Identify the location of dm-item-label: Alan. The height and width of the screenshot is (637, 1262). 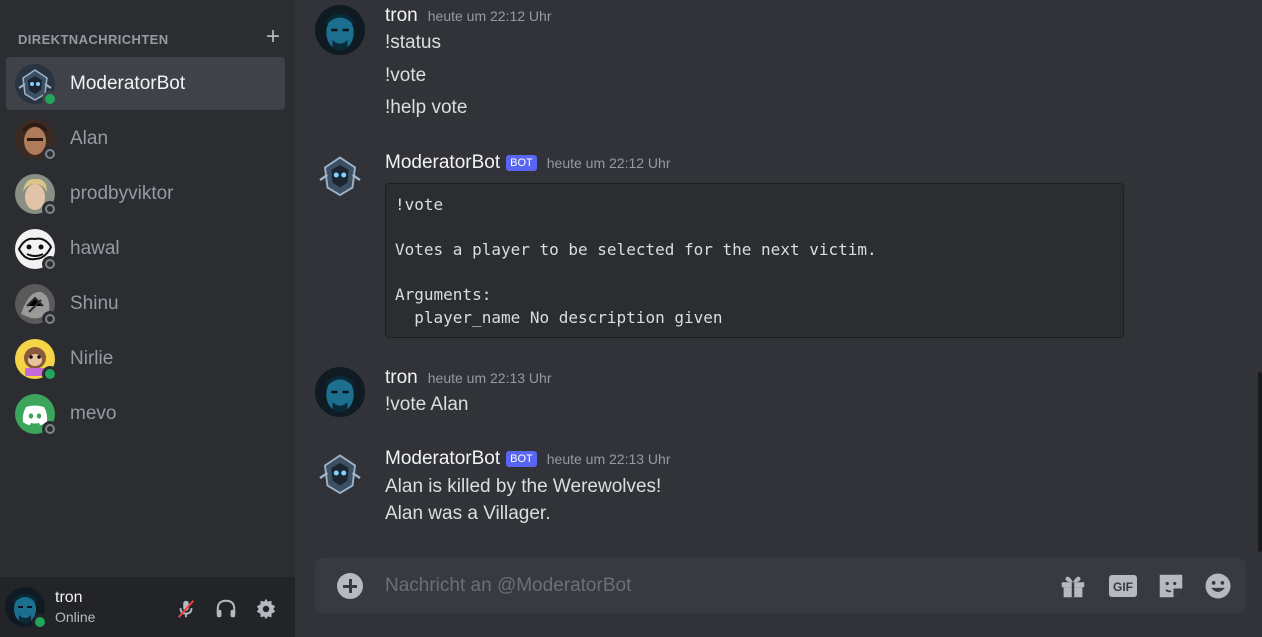
(89, 138).